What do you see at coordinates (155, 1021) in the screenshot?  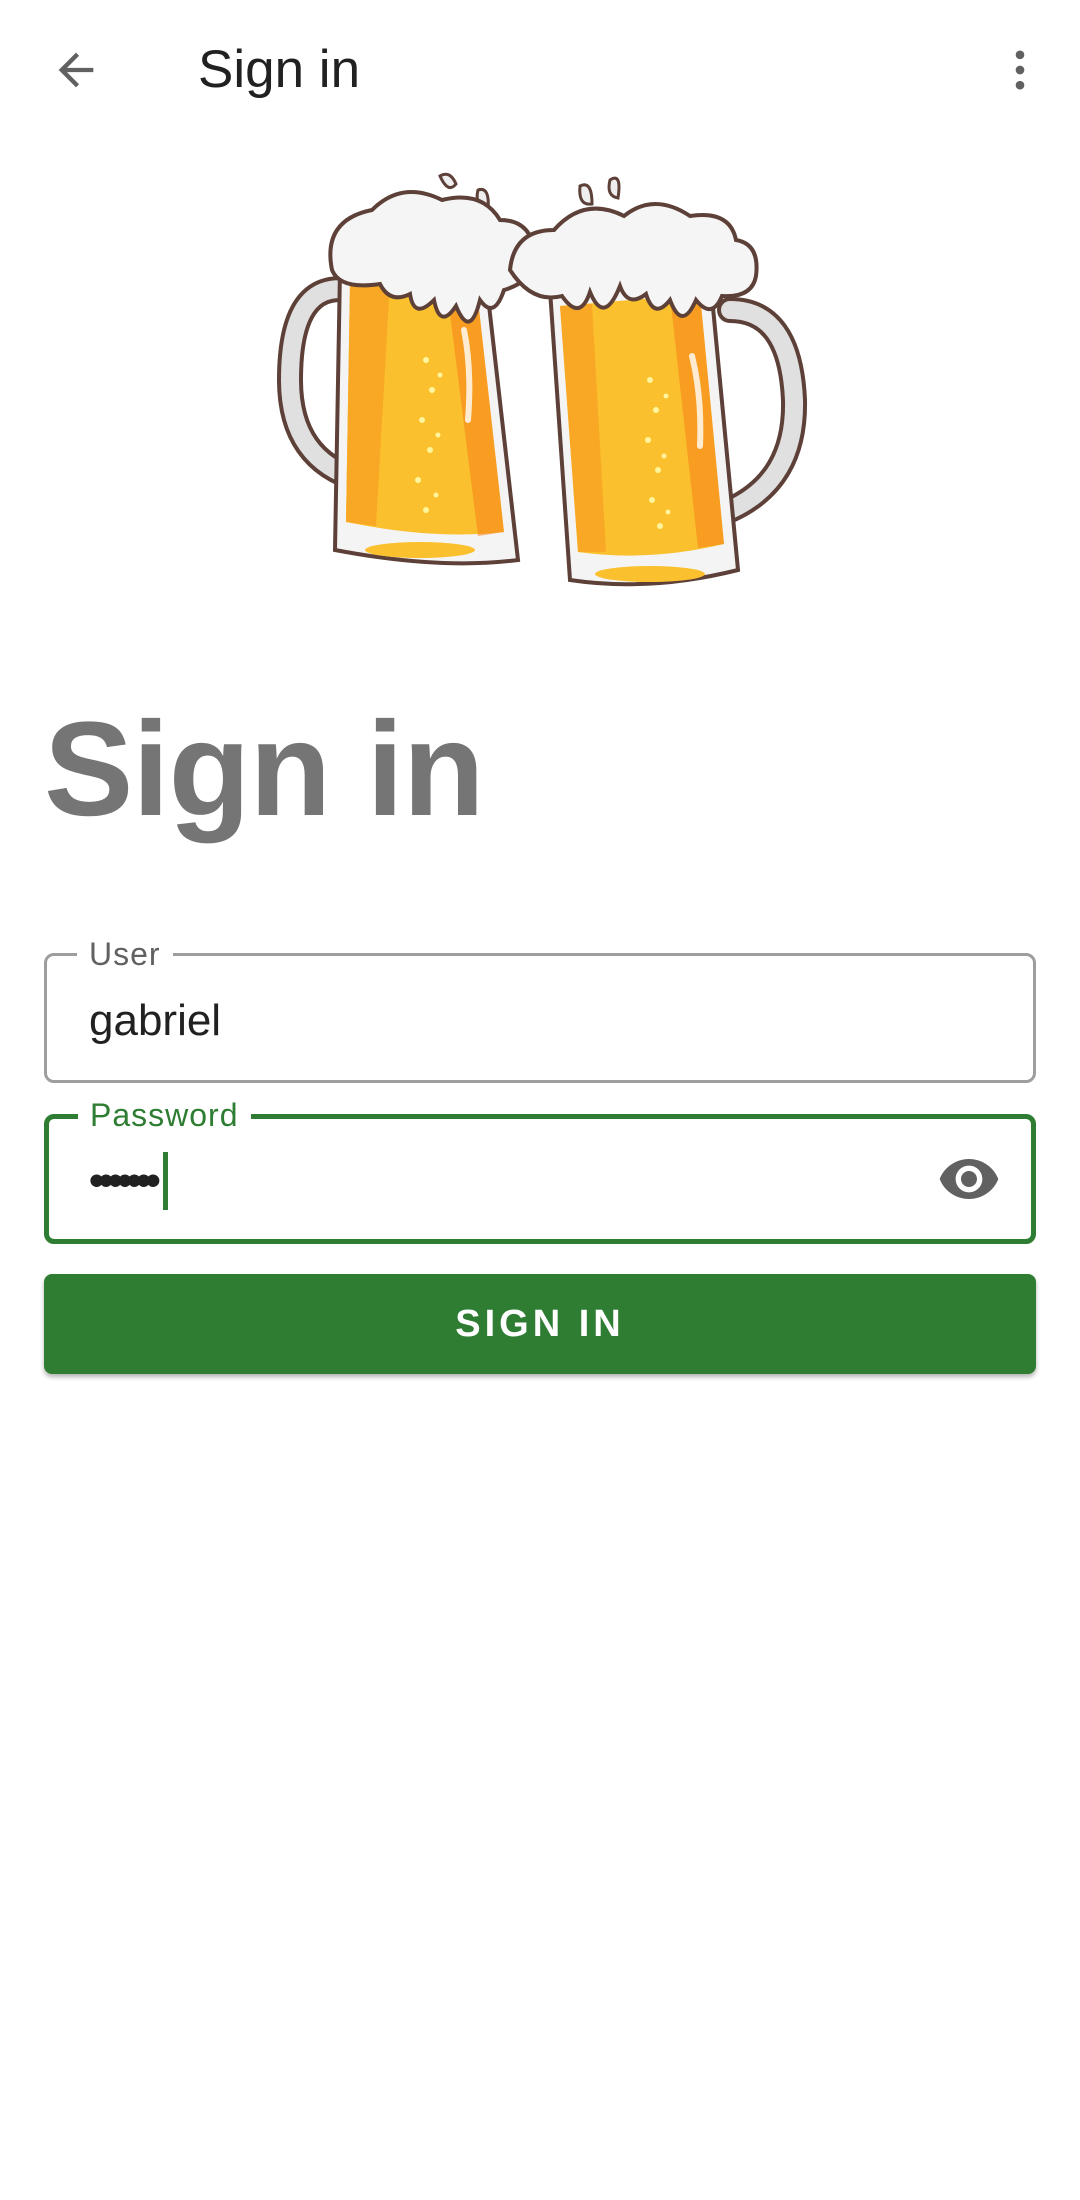 I see `user-field-value: gabriel` at bounding box center [155, 1021].